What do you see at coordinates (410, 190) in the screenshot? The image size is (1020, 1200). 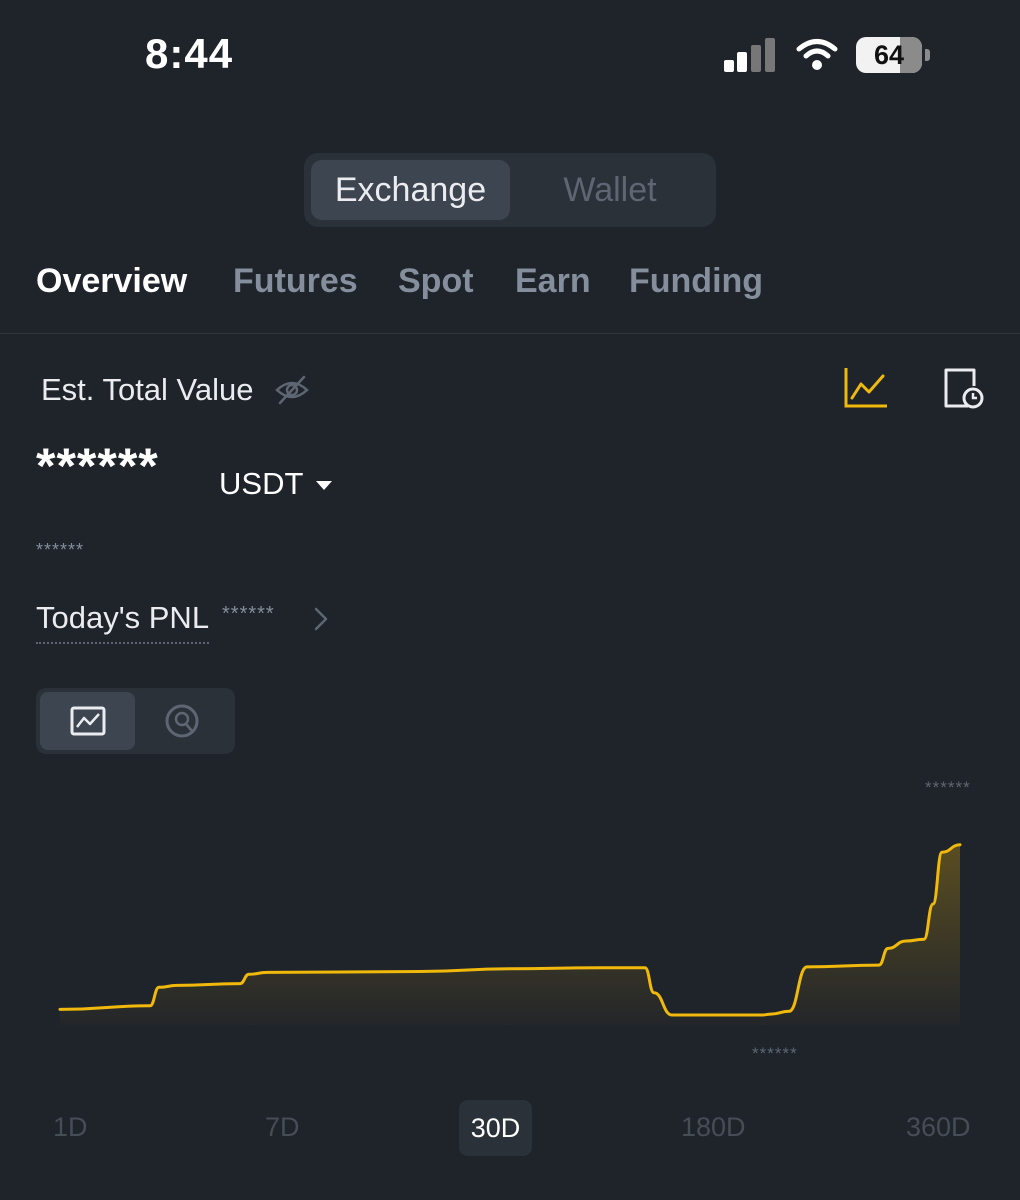 I see `segment-exchange: Exchange` at bounding box center [410, 190].